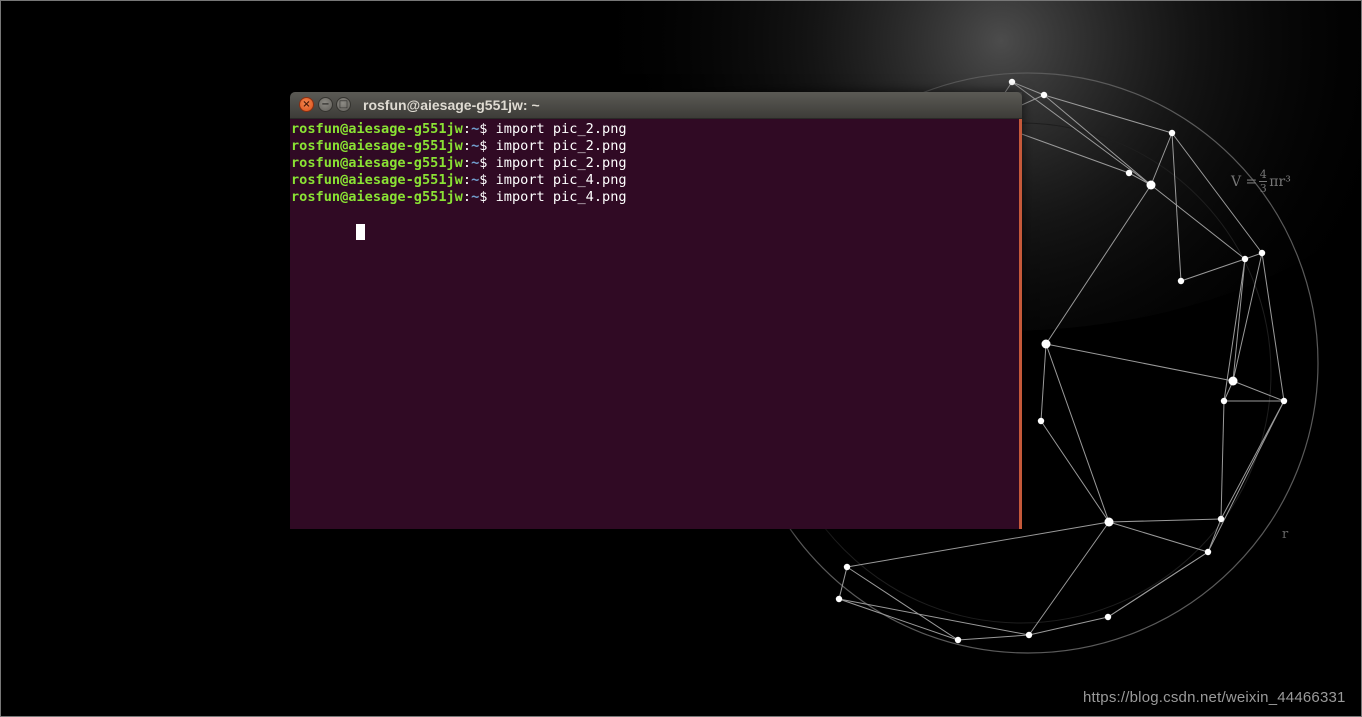 Image resolution: width=1362 pixels, height=717 pixels. Describe the element at coordinates (361, 232) in the screenshot. I see `terminal-cursor` at that location.